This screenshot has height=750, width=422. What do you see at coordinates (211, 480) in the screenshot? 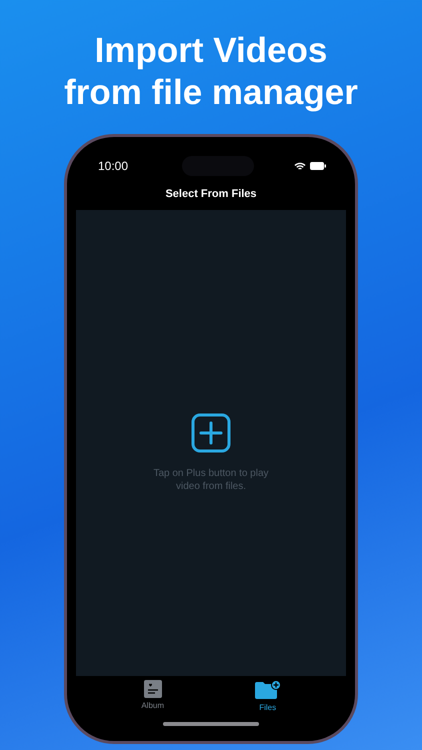
I see `empty-message: Tap on Plus button to play video from files.` at bounding box center [211, 480].